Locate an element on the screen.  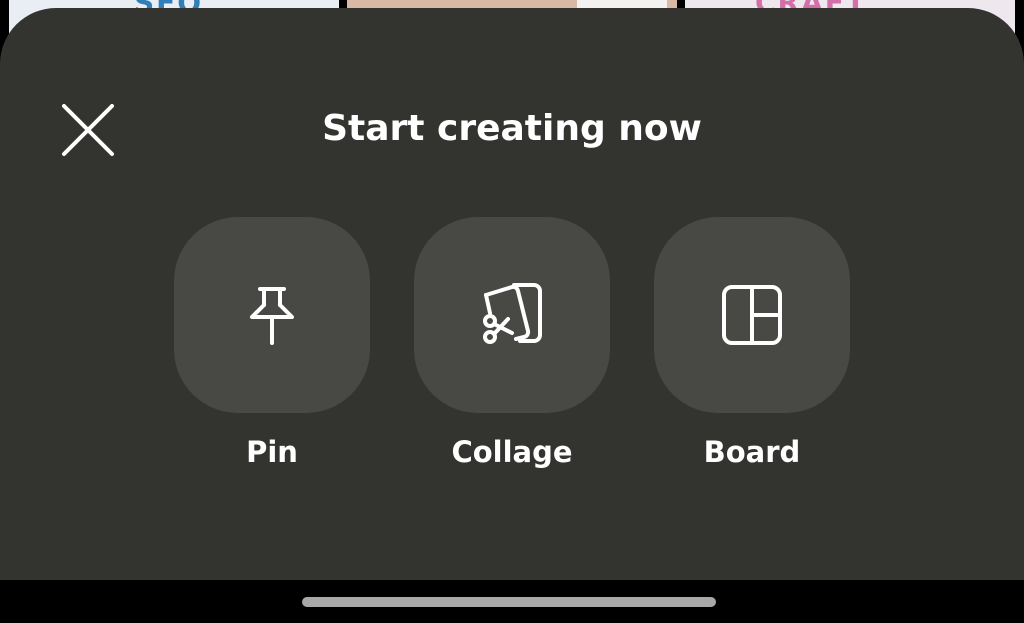
pushpin-icon is located at coordinates (272, 316).